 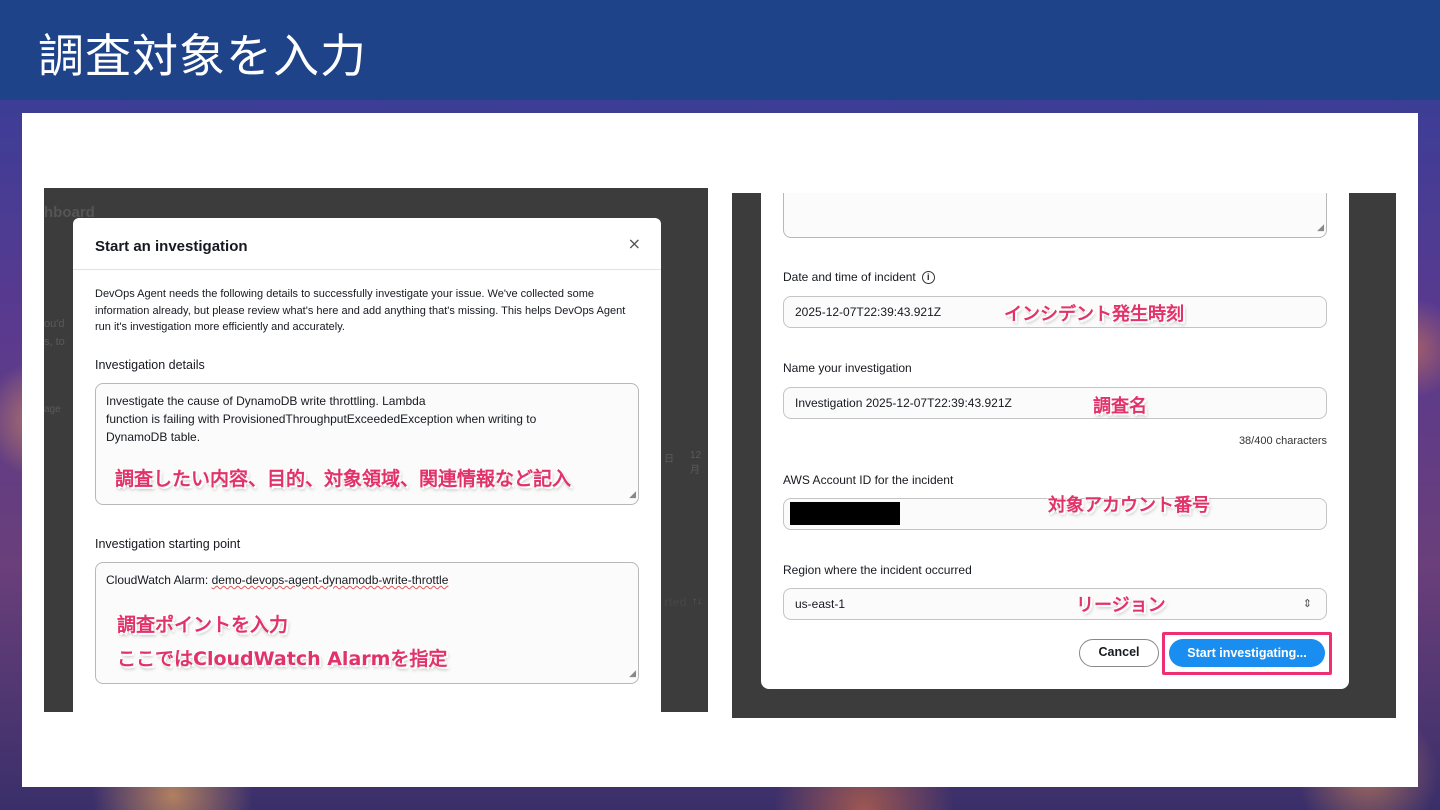 What do you see at coordinates (153, 437) in the screenshot?
I see `details-line: DynamoDB table.` at bounding box center [153, 437].